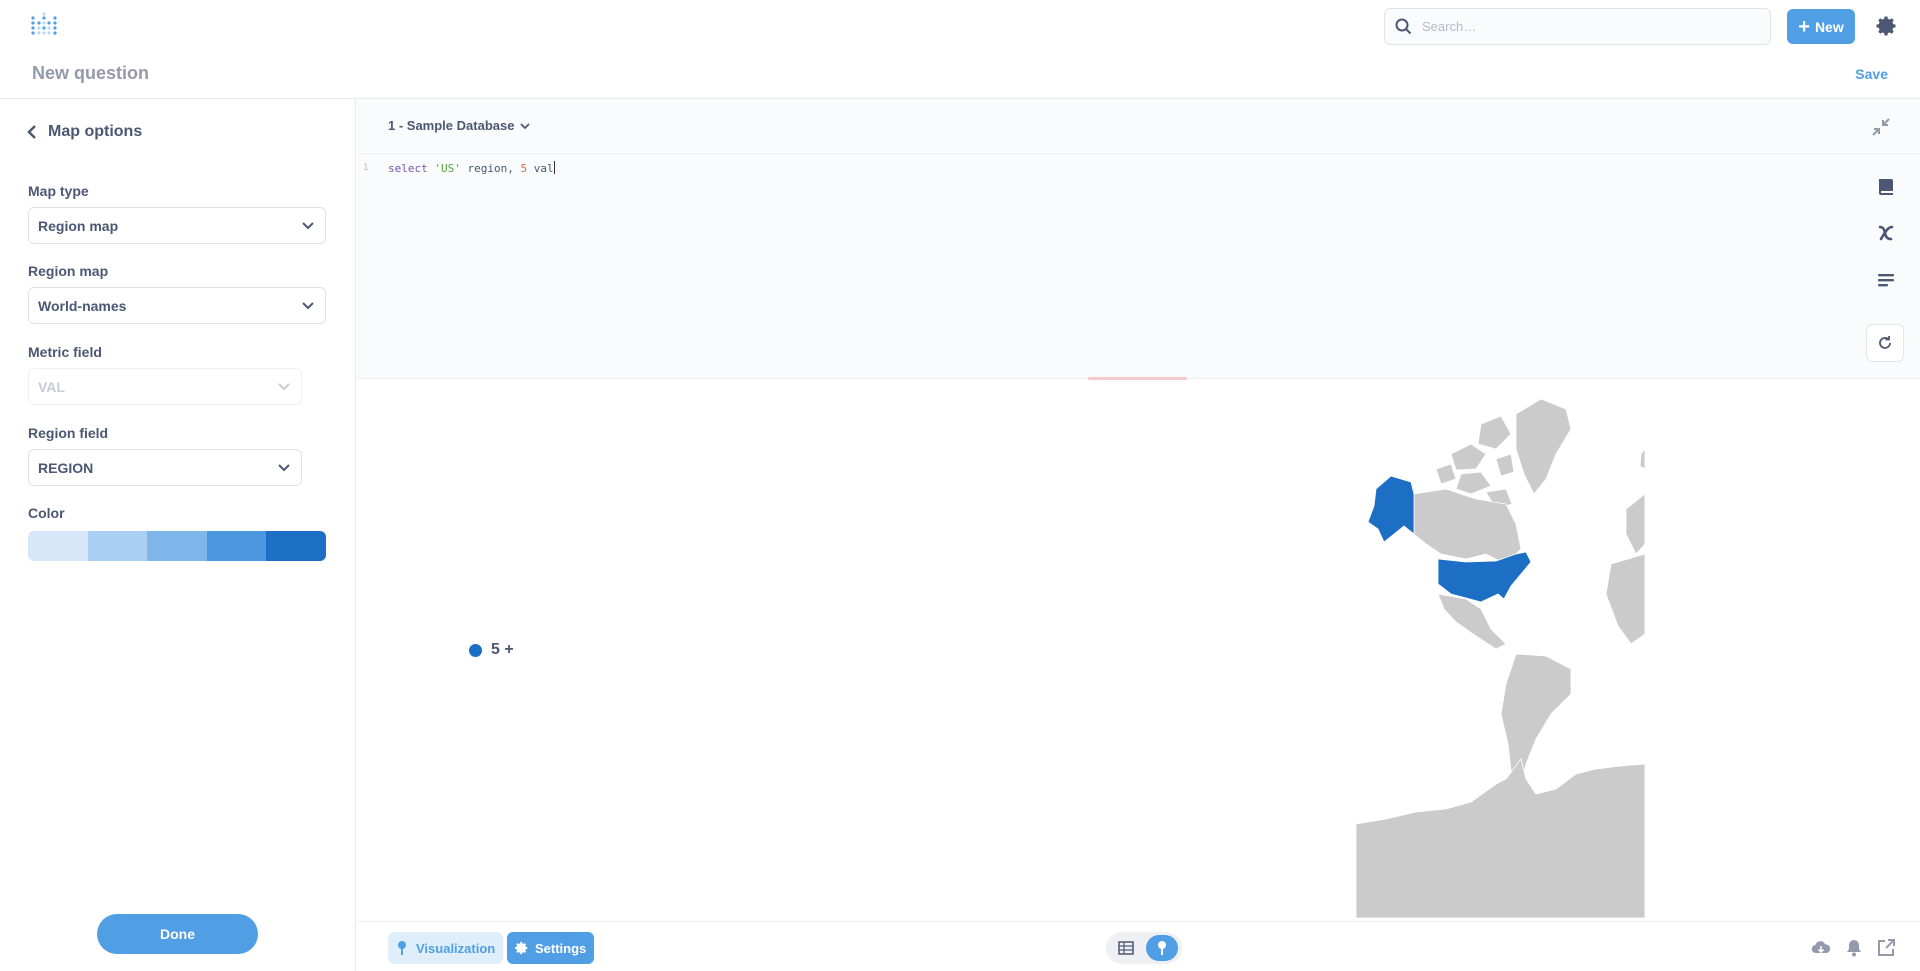 The width and height of the screenshot is (1920, 971). Describe the element at coordinates (51, 386) in the screenshot. I see `metric-field-value: VAL` at that location.